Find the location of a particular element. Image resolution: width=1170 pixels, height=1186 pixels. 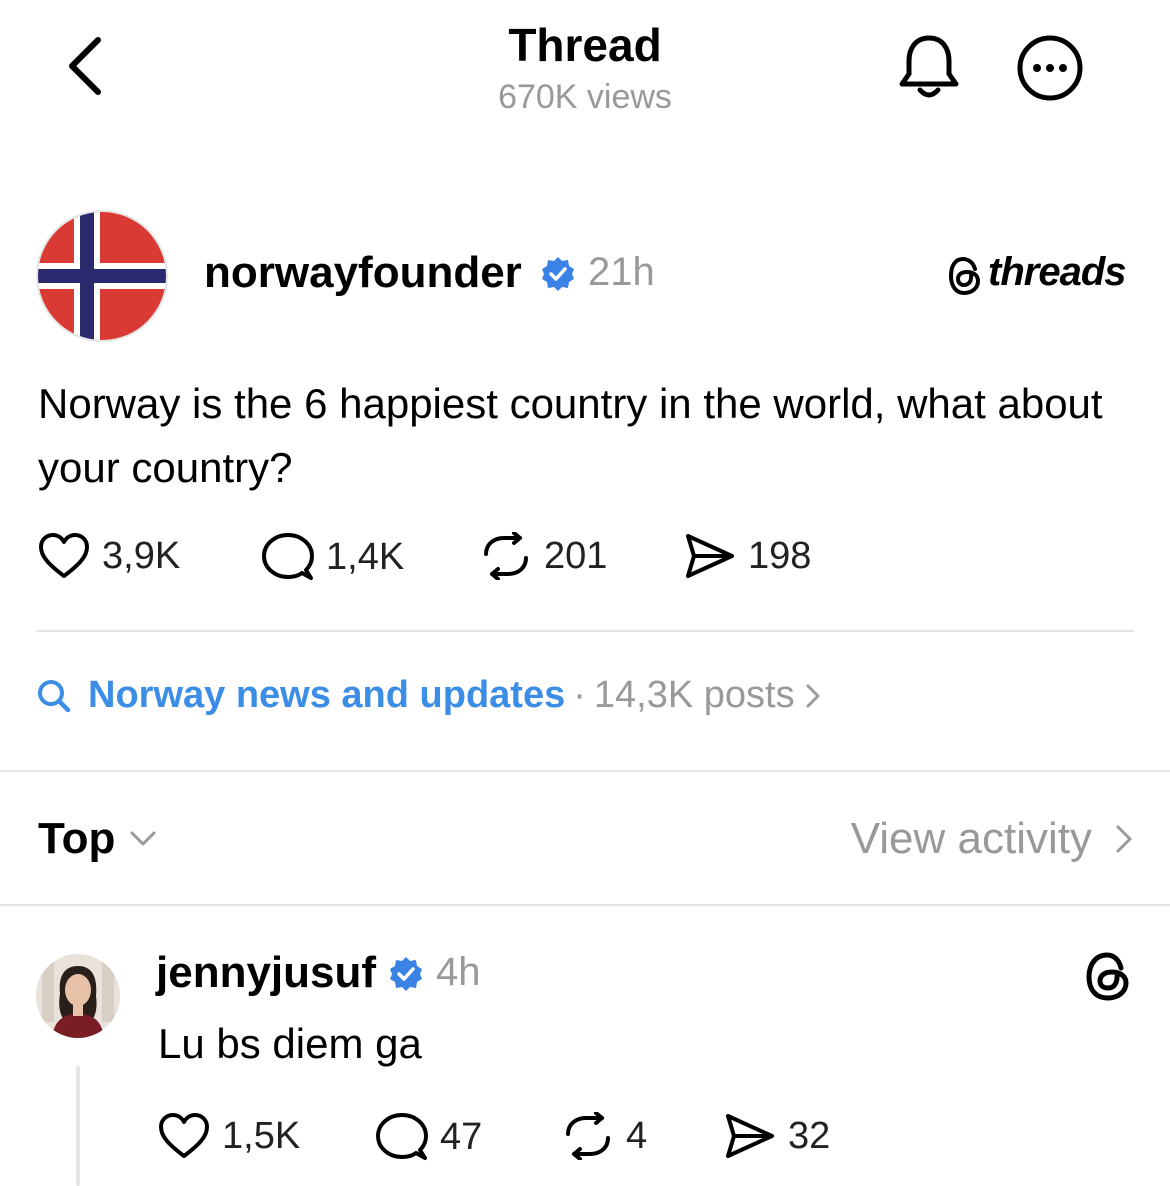

search-icon is located at coordinates (54, 695).